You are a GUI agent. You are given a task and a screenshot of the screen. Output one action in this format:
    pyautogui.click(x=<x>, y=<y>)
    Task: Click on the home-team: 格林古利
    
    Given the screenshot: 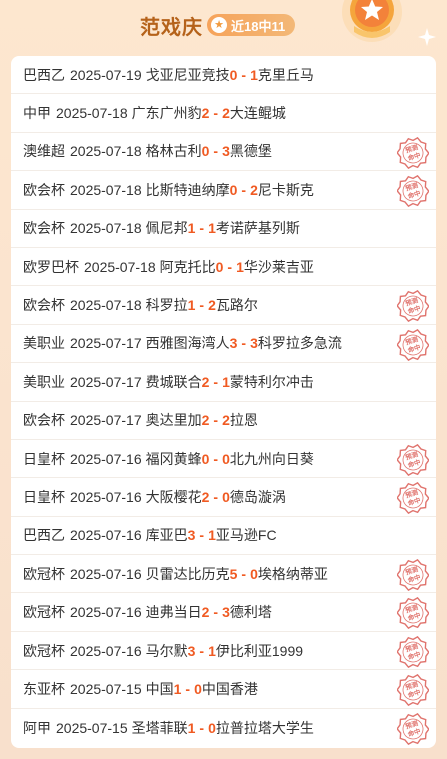 What is the action you would take?
    pyautogui.click(x=173, y=151)
    